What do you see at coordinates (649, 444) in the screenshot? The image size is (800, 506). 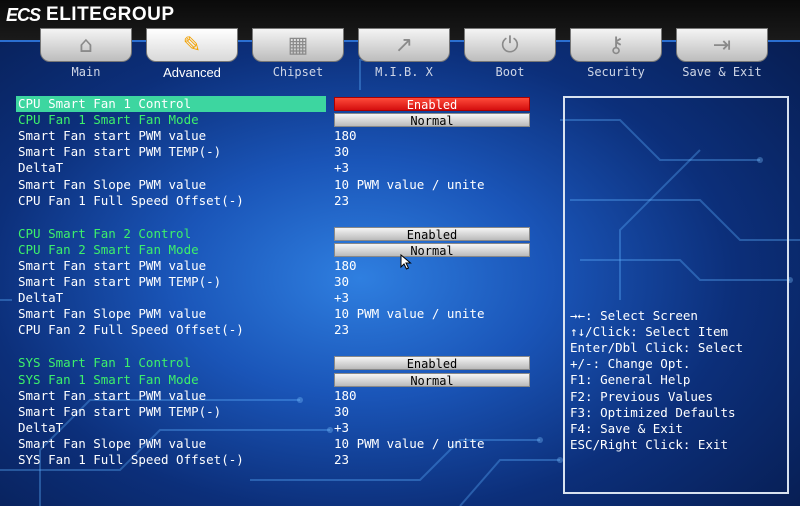 I see `help-line: ESC/Right Click: Exit` at bounding box center [649, 444].